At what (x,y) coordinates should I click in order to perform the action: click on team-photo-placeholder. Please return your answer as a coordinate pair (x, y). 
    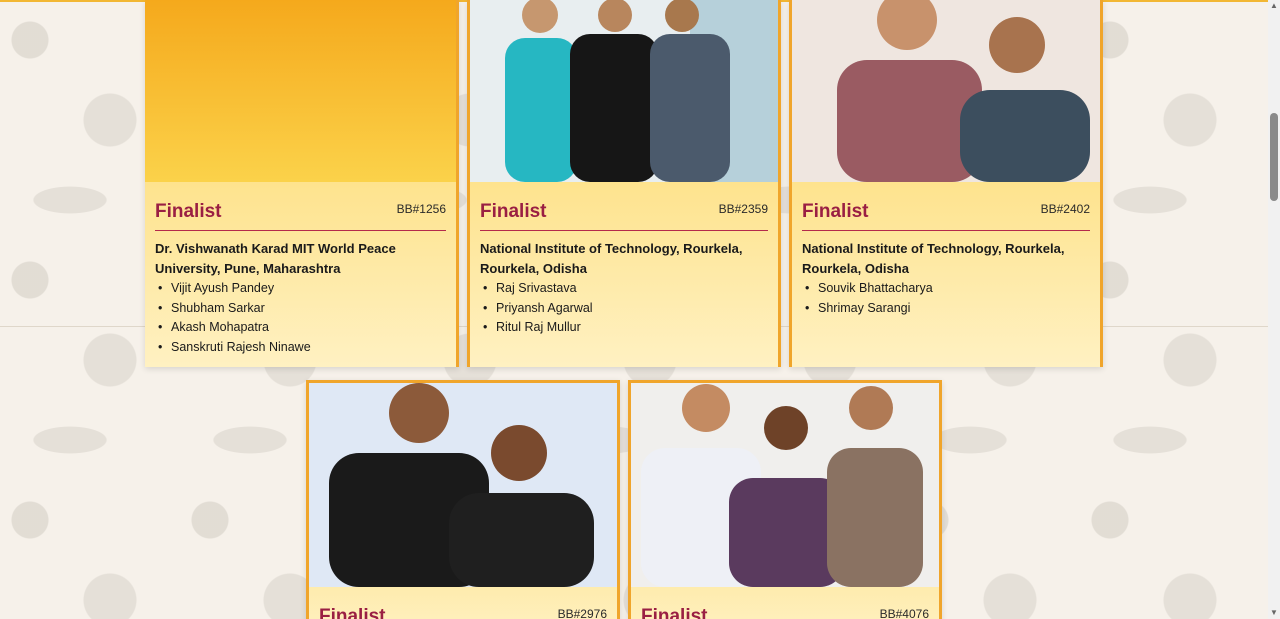
    Looking at the image, I should click on (300, 91).